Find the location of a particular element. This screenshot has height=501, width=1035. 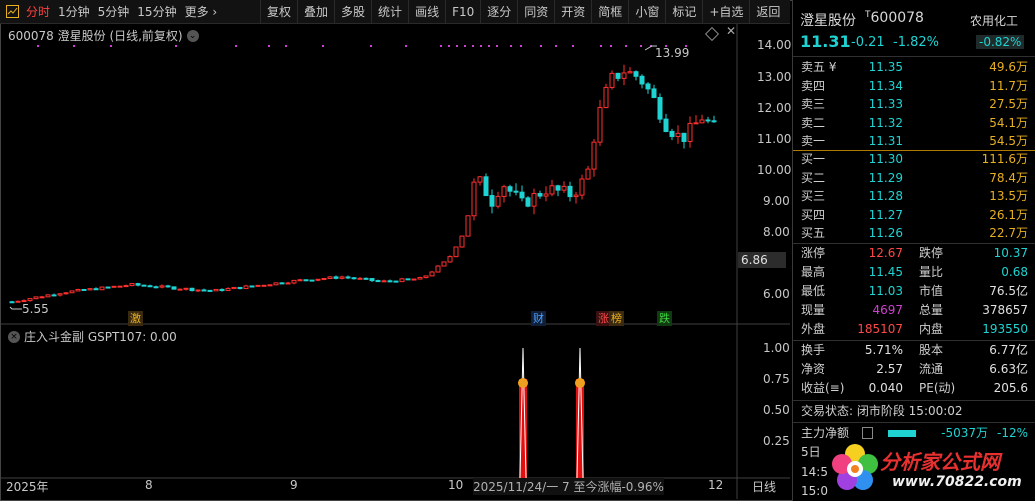

close-icon: ✕ is located at coordinates (731, 31).